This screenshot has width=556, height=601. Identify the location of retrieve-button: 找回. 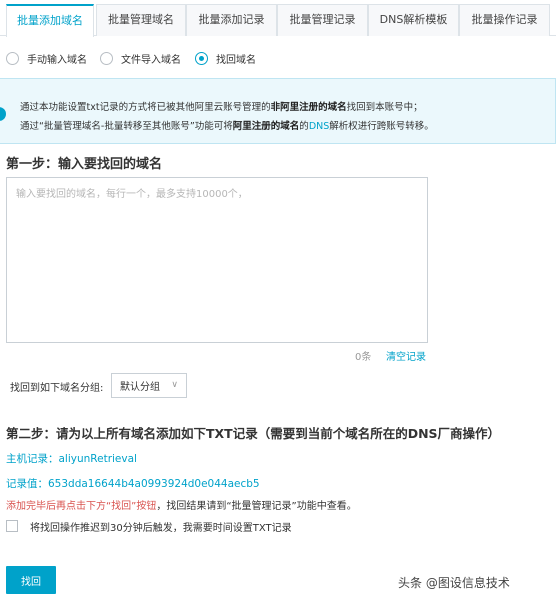
(31, 580).